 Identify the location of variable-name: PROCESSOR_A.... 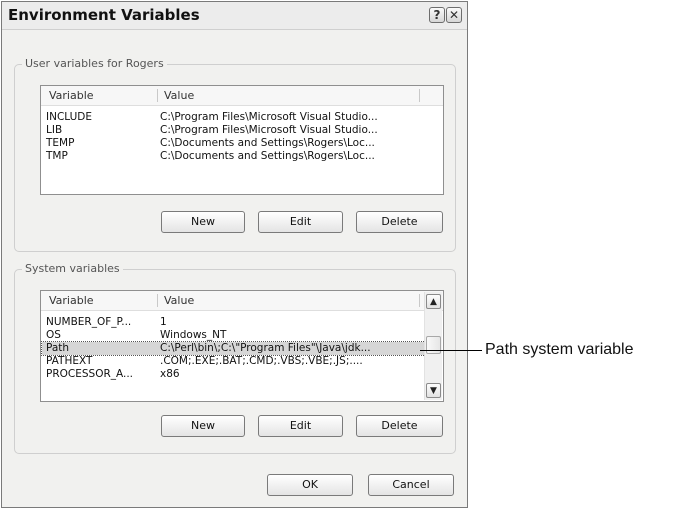
(90, 374).